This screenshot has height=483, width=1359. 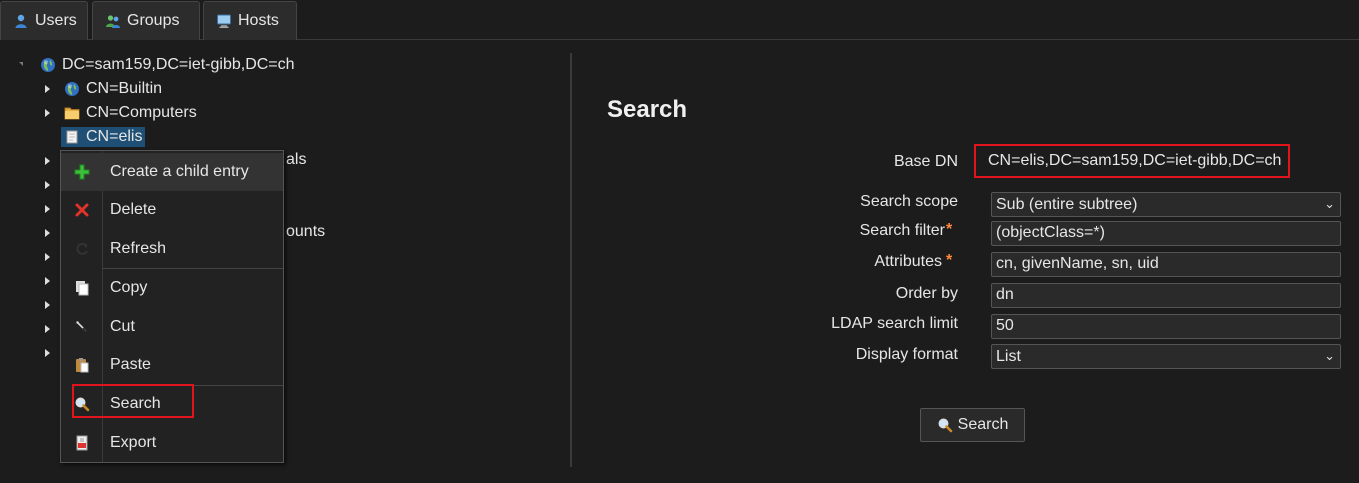 What do you see at coordinates (124, 88) in the screenshot?
I see `tree-node-builtin-label: CN=Builtin` at bounding box center [124, 88].